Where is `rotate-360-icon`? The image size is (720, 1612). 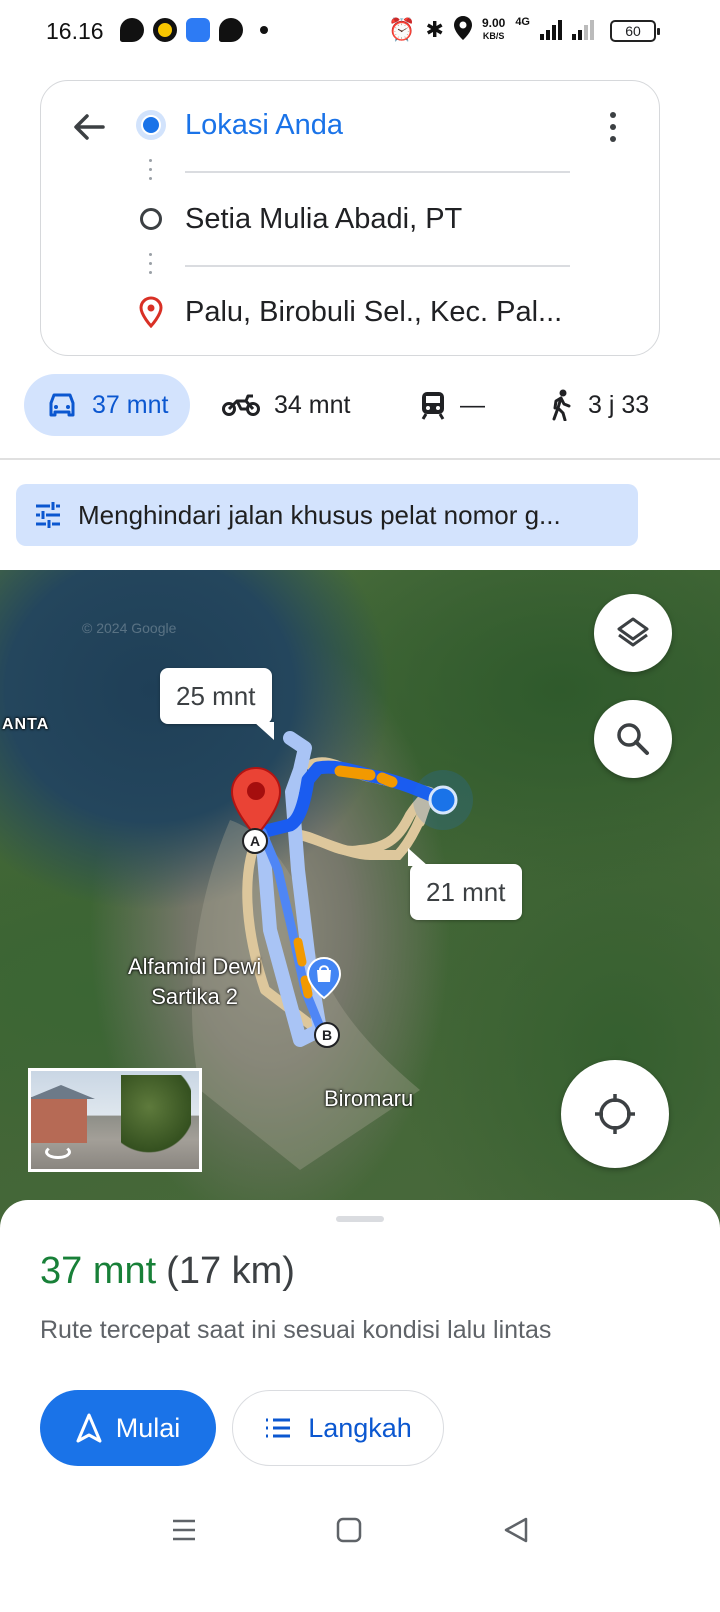 rotate-360-icon is located at coordinates (58, 1152).